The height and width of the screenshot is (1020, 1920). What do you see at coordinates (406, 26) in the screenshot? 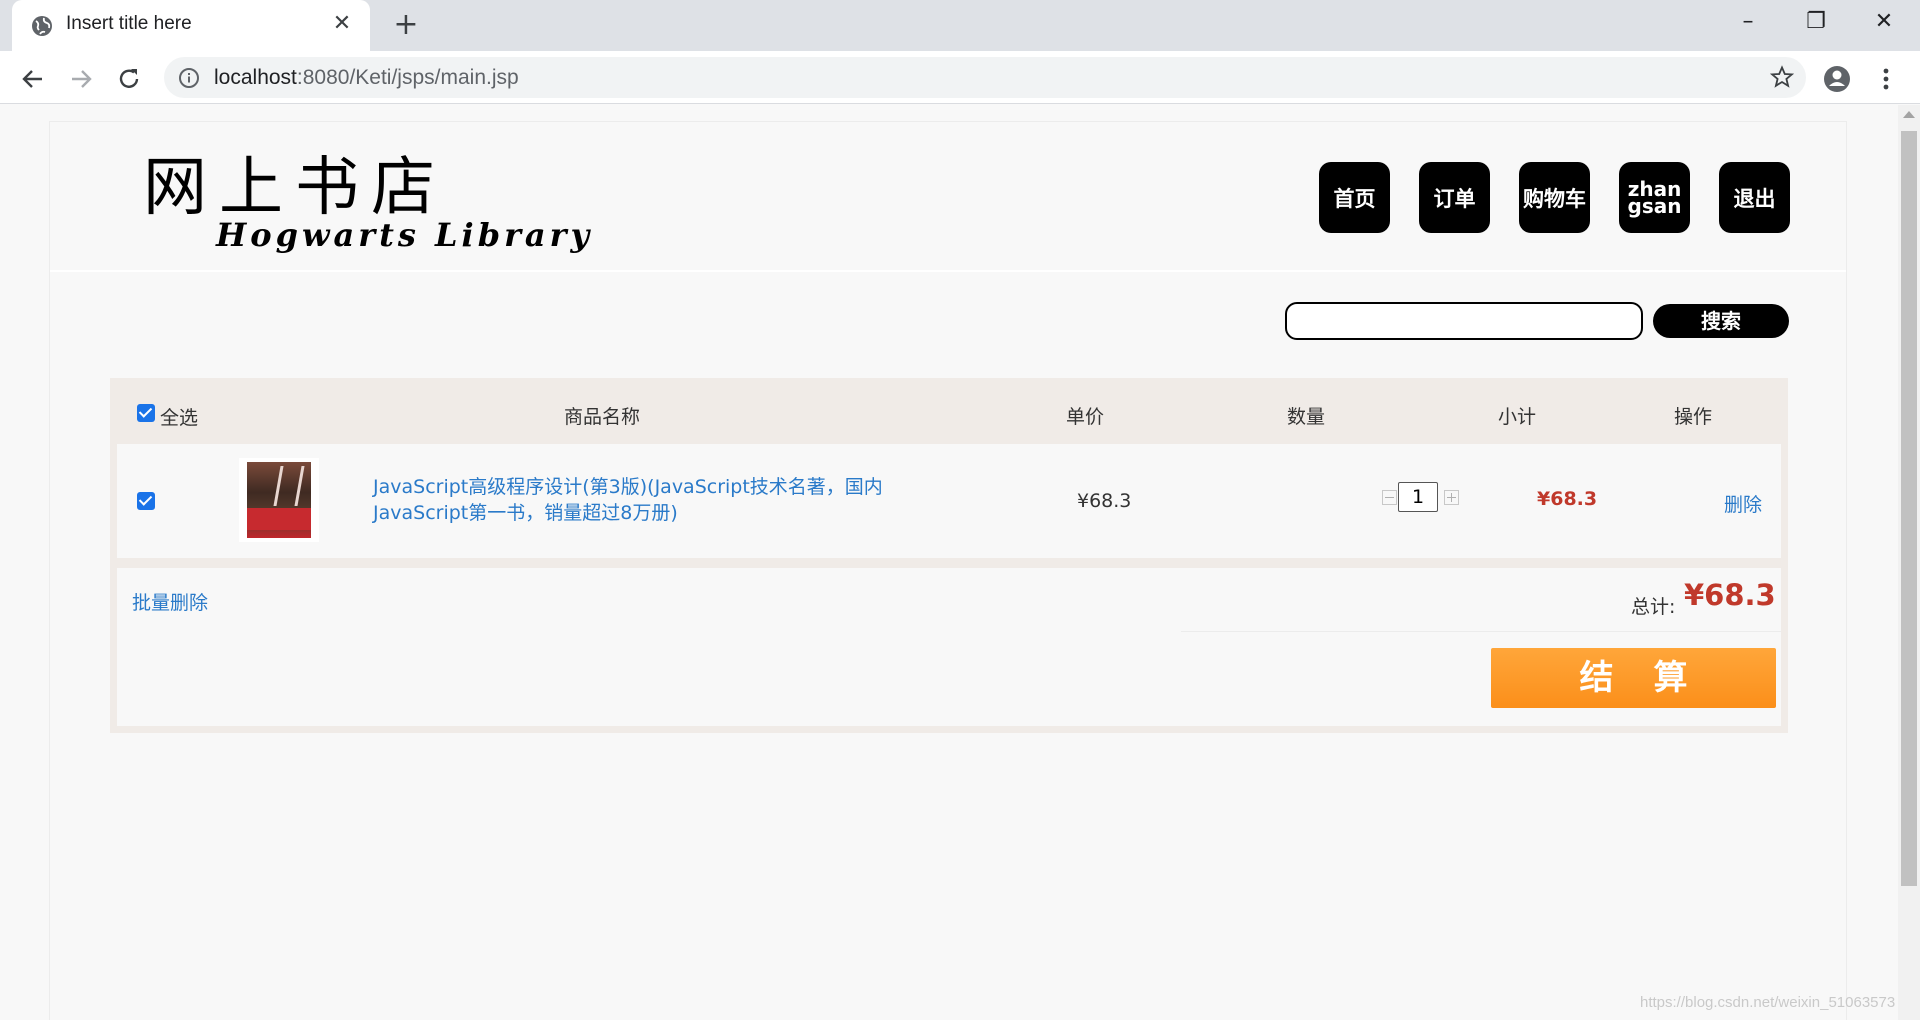
I see `new-tab-icon: +` at bounding box center [406, 26].